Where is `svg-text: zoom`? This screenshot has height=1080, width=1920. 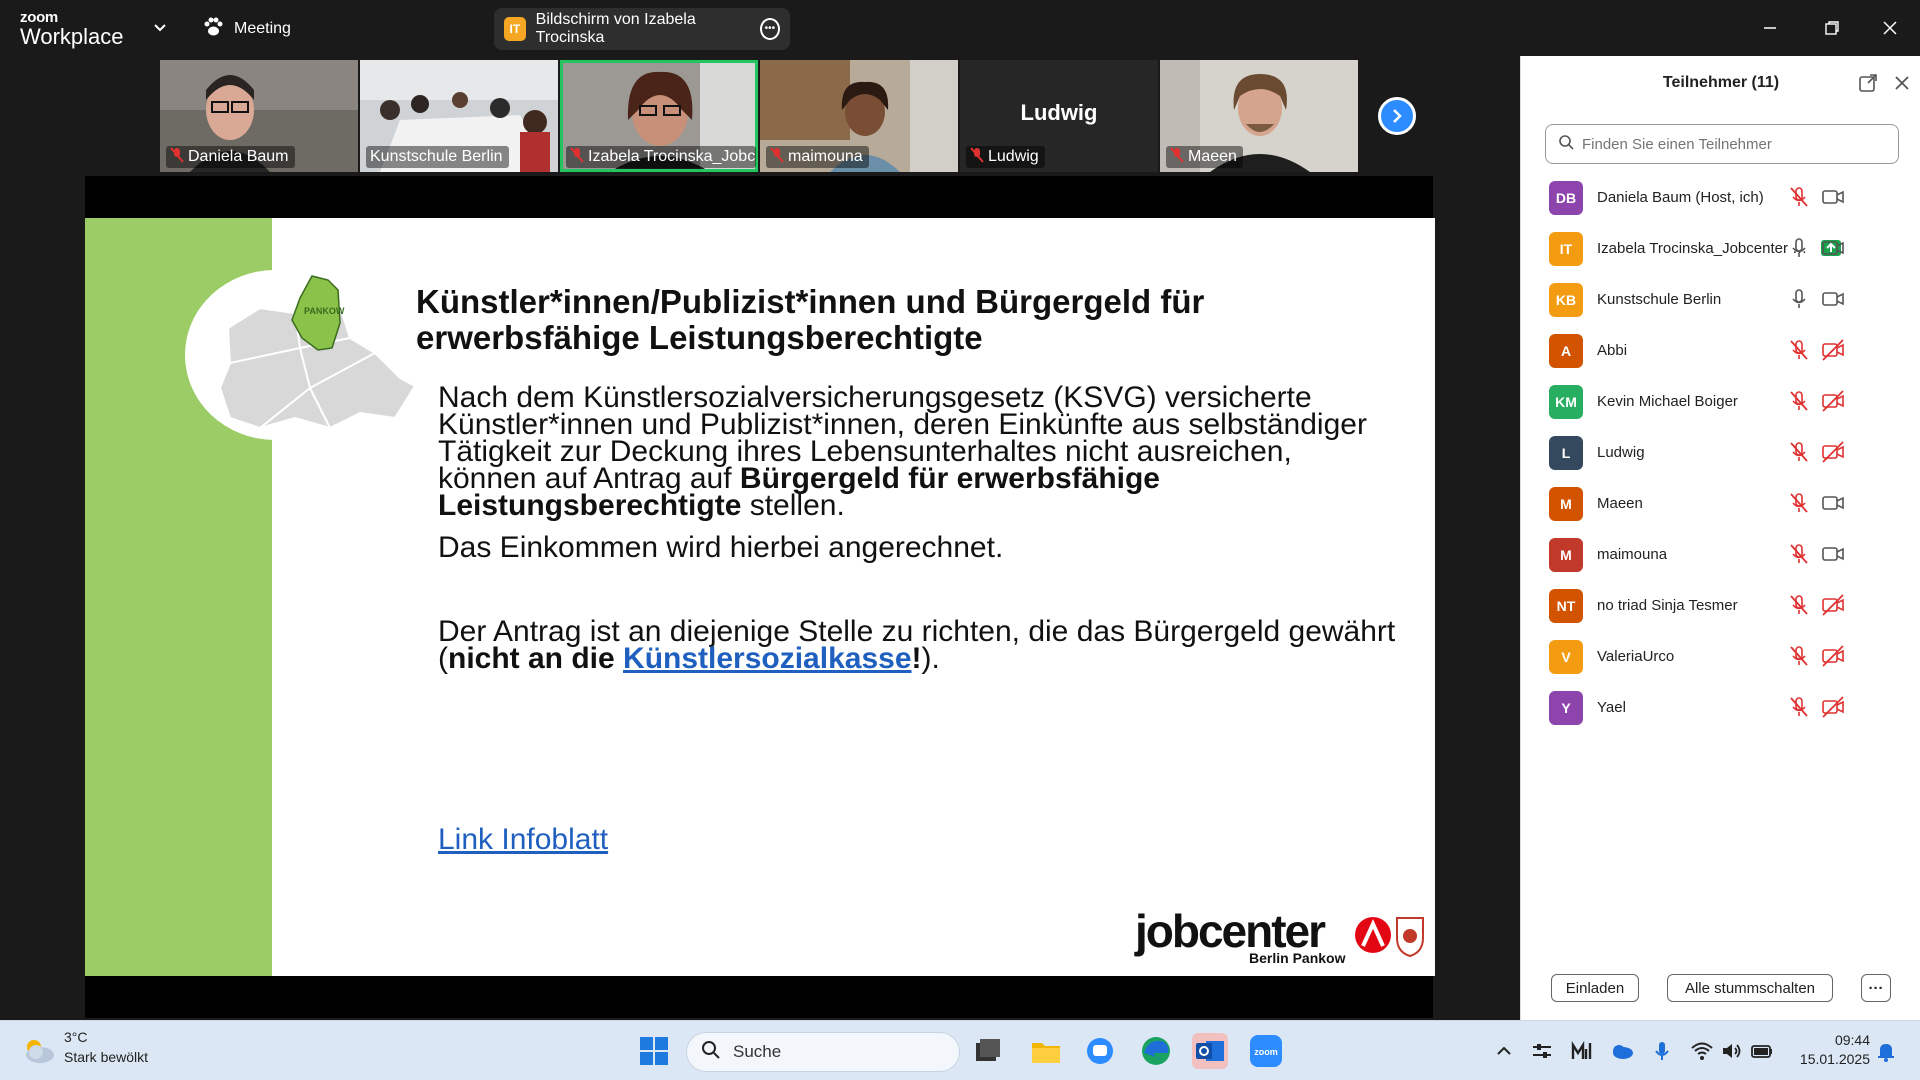
svg-text: zoom is located at coordinates (1266, 1052).